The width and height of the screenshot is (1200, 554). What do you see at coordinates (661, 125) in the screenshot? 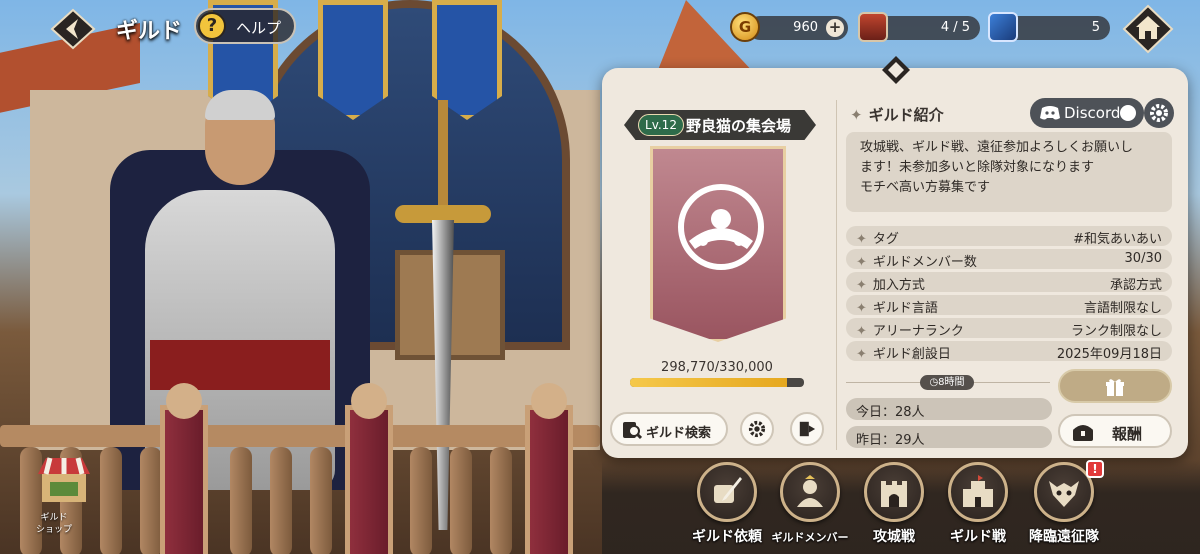
I see `guild-level: Lv.12` at bounding box center [661, 125].